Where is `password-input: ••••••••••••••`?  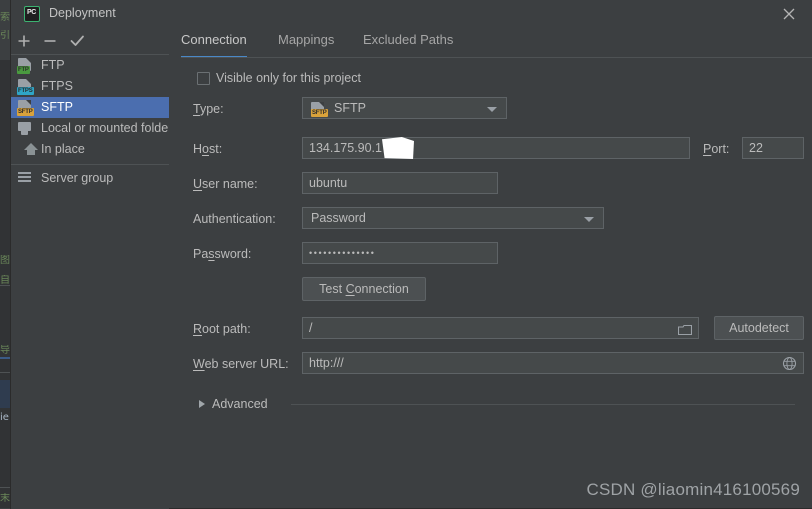
password-input: •••••••••••••• is located at coordinates (400, 253).